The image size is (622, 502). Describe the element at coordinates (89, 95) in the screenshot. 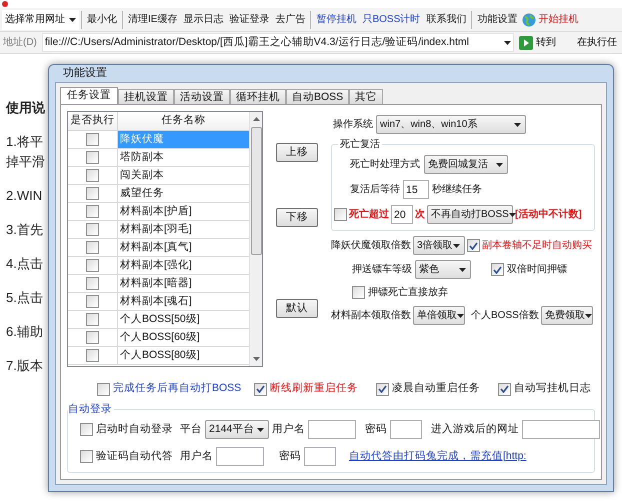

I see `tab: 任务设置` at that location.